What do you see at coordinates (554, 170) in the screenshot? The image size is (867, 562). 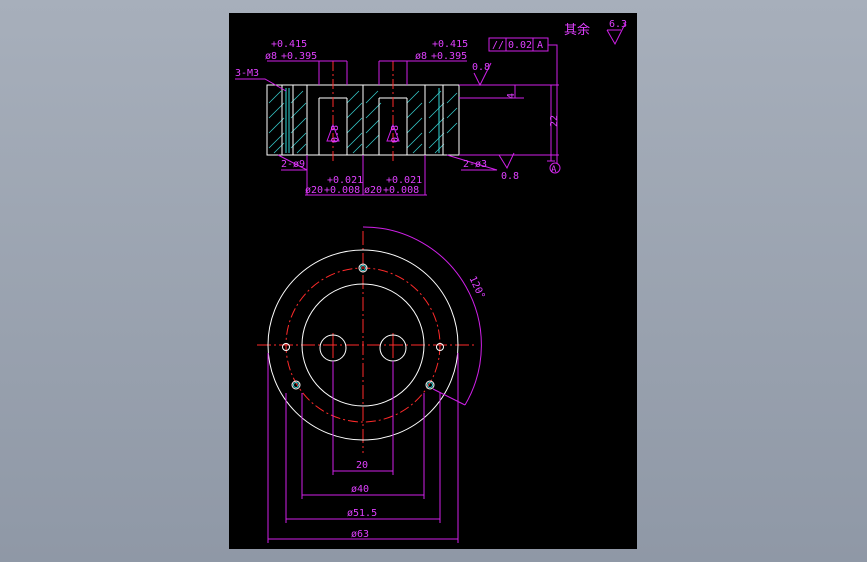 I see `datum-label: A` at bounding box center [554, 170].